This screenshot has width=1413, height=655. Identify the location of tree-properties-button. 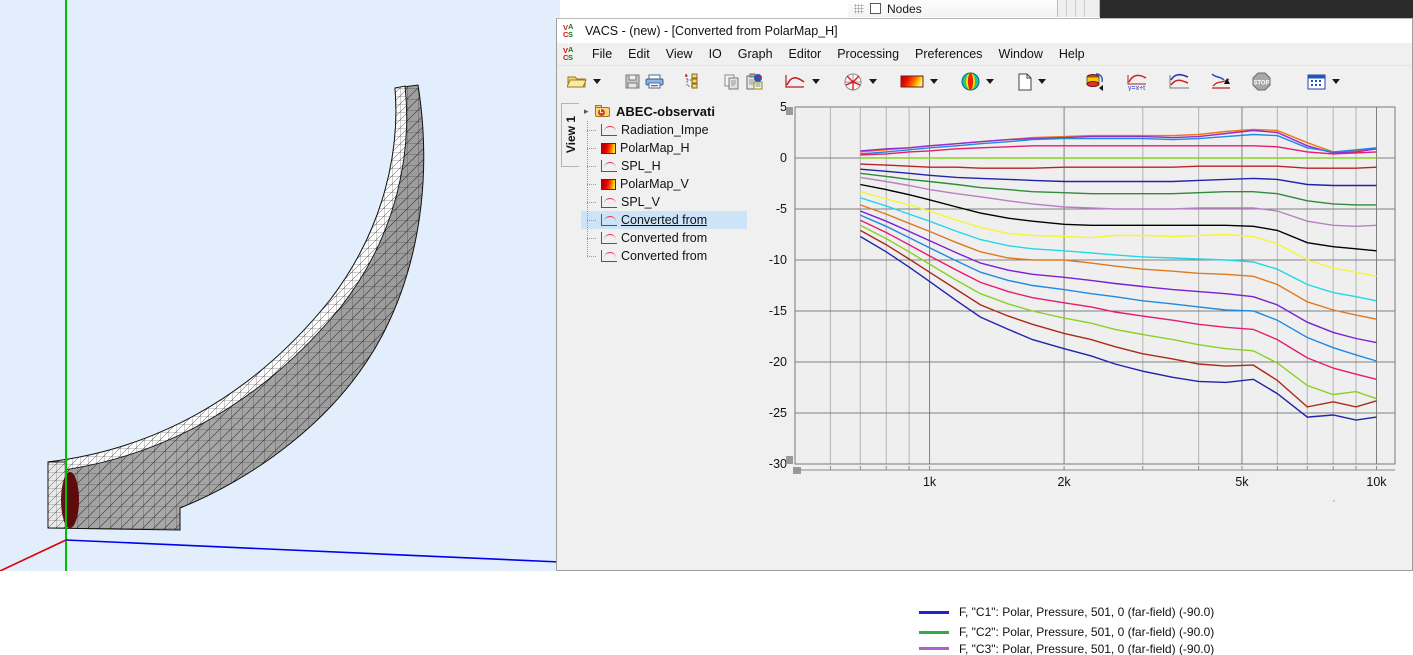
(693, 82).